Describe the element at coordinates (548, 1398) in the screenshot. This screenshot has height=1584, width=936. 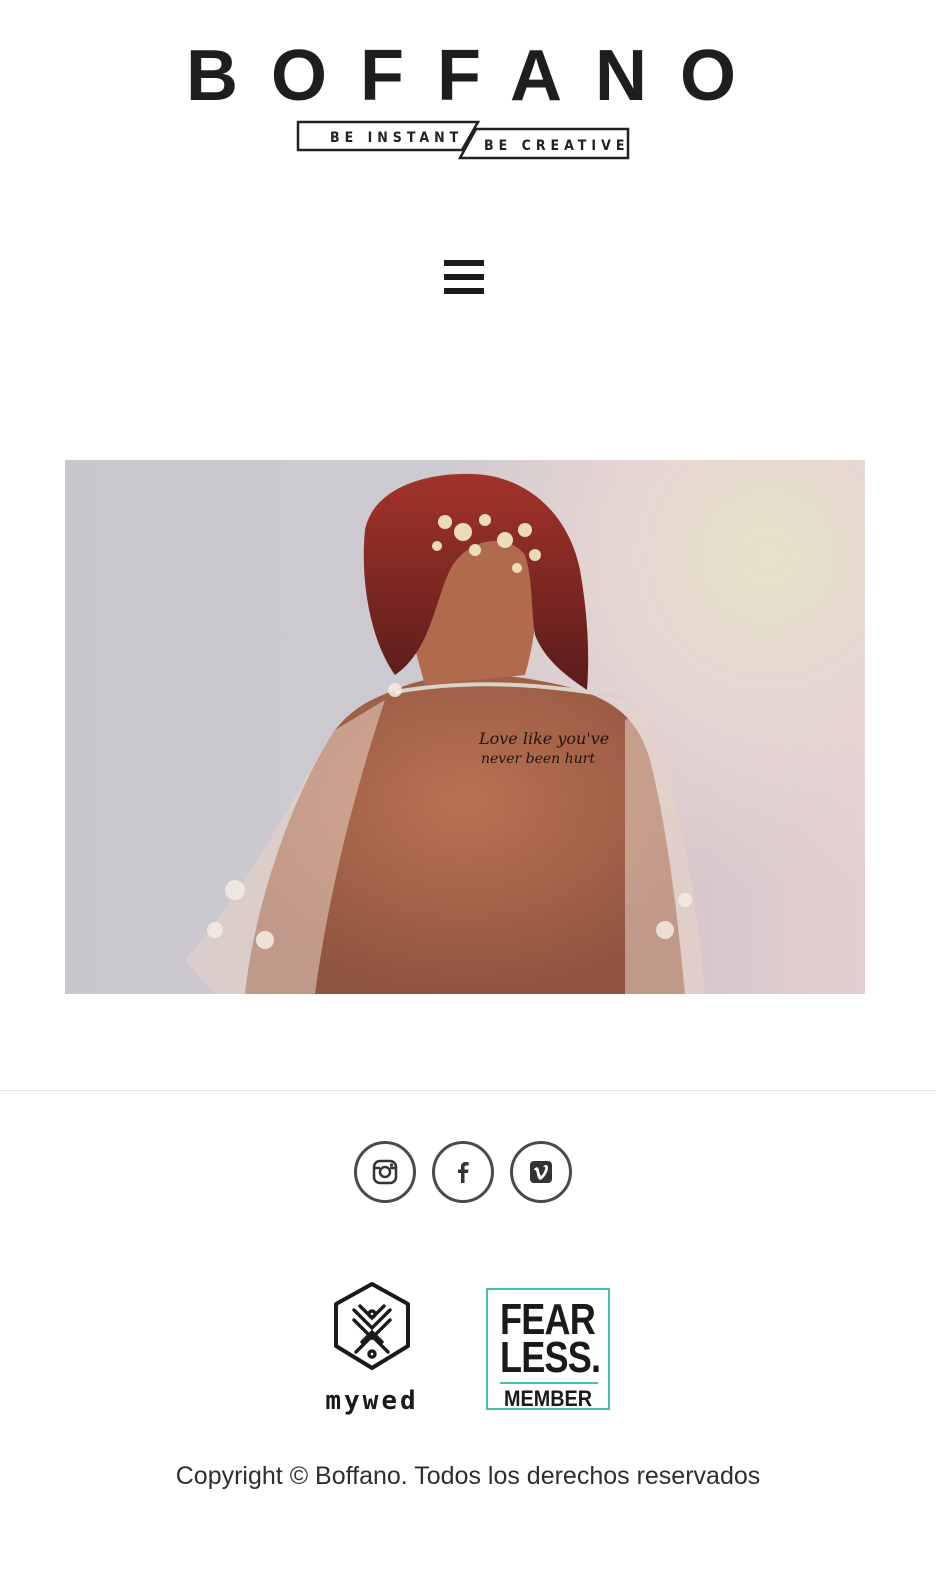
I see `fearless-member-label: MEMBER` at that location.